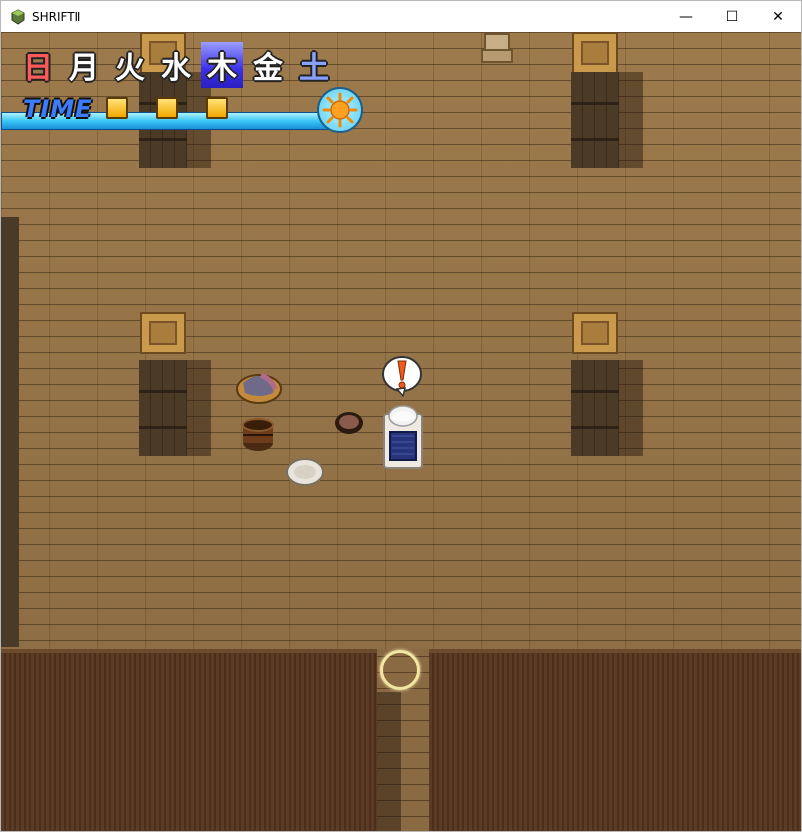 This screenshot has height=832, width=802. Describe the element at coordinates (259, 387) in the screenshot. I see `laundry-basket` at that location.